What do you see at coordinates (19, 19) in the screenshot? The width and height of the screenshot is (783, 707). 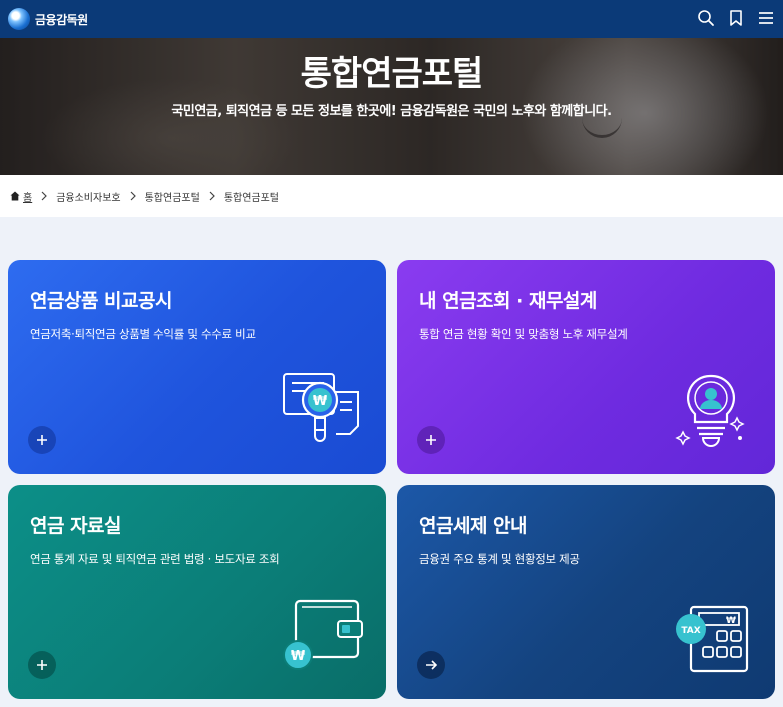 I see `globe-logo-icon` at bounding box center [19, 19].